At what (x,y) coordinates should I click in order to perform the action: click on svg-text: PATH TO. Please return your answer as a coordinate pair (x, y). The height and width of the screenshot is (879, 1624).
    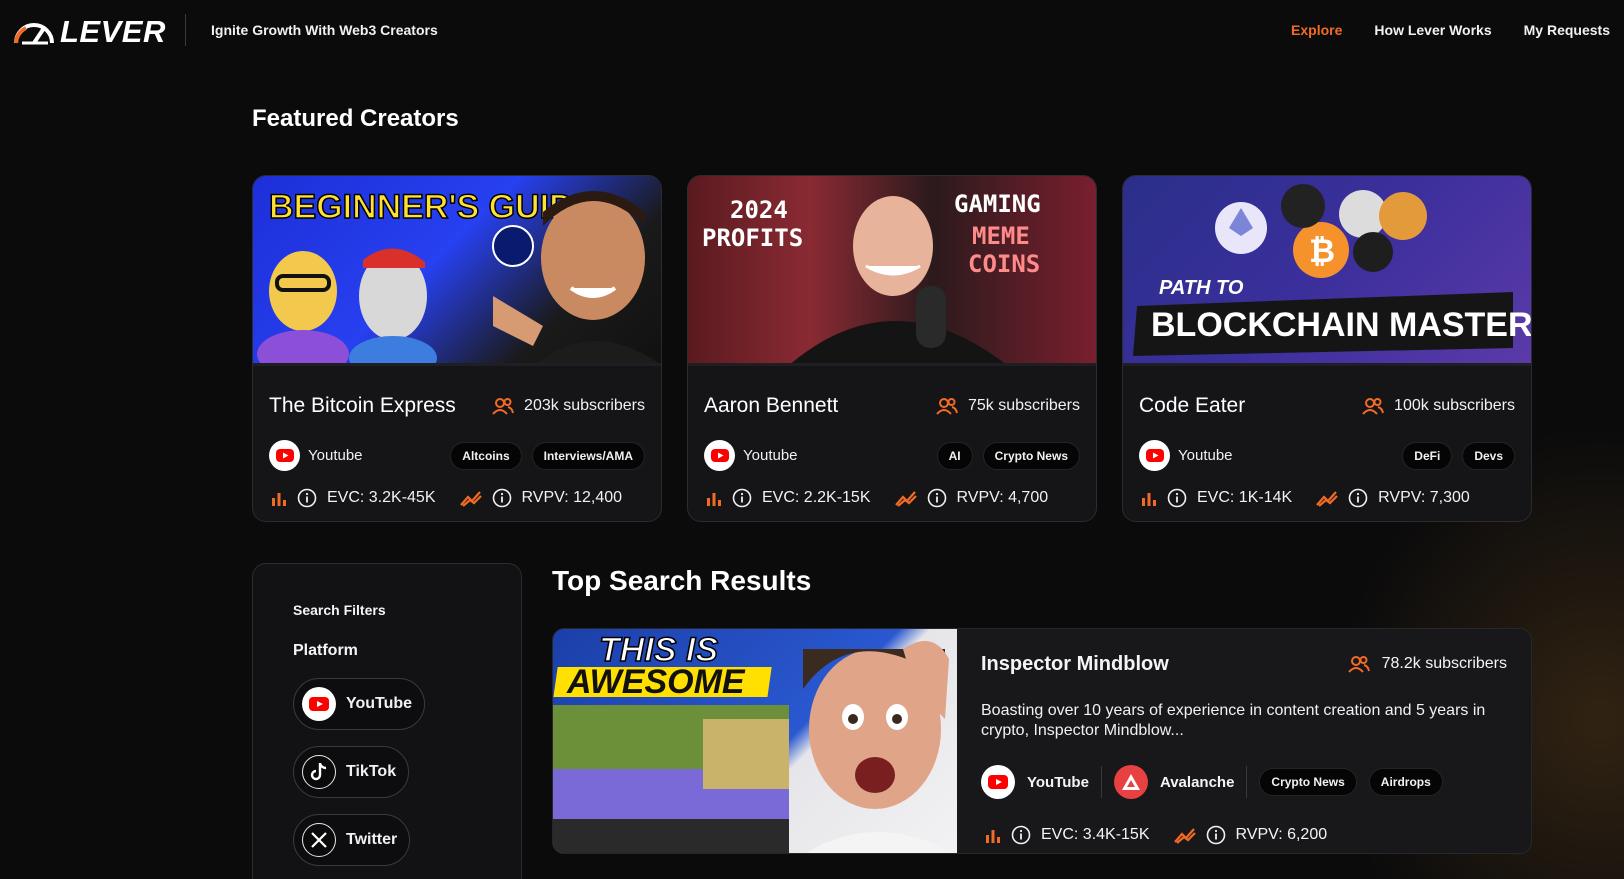
    Looking at the image, I should click on (1201, 288).